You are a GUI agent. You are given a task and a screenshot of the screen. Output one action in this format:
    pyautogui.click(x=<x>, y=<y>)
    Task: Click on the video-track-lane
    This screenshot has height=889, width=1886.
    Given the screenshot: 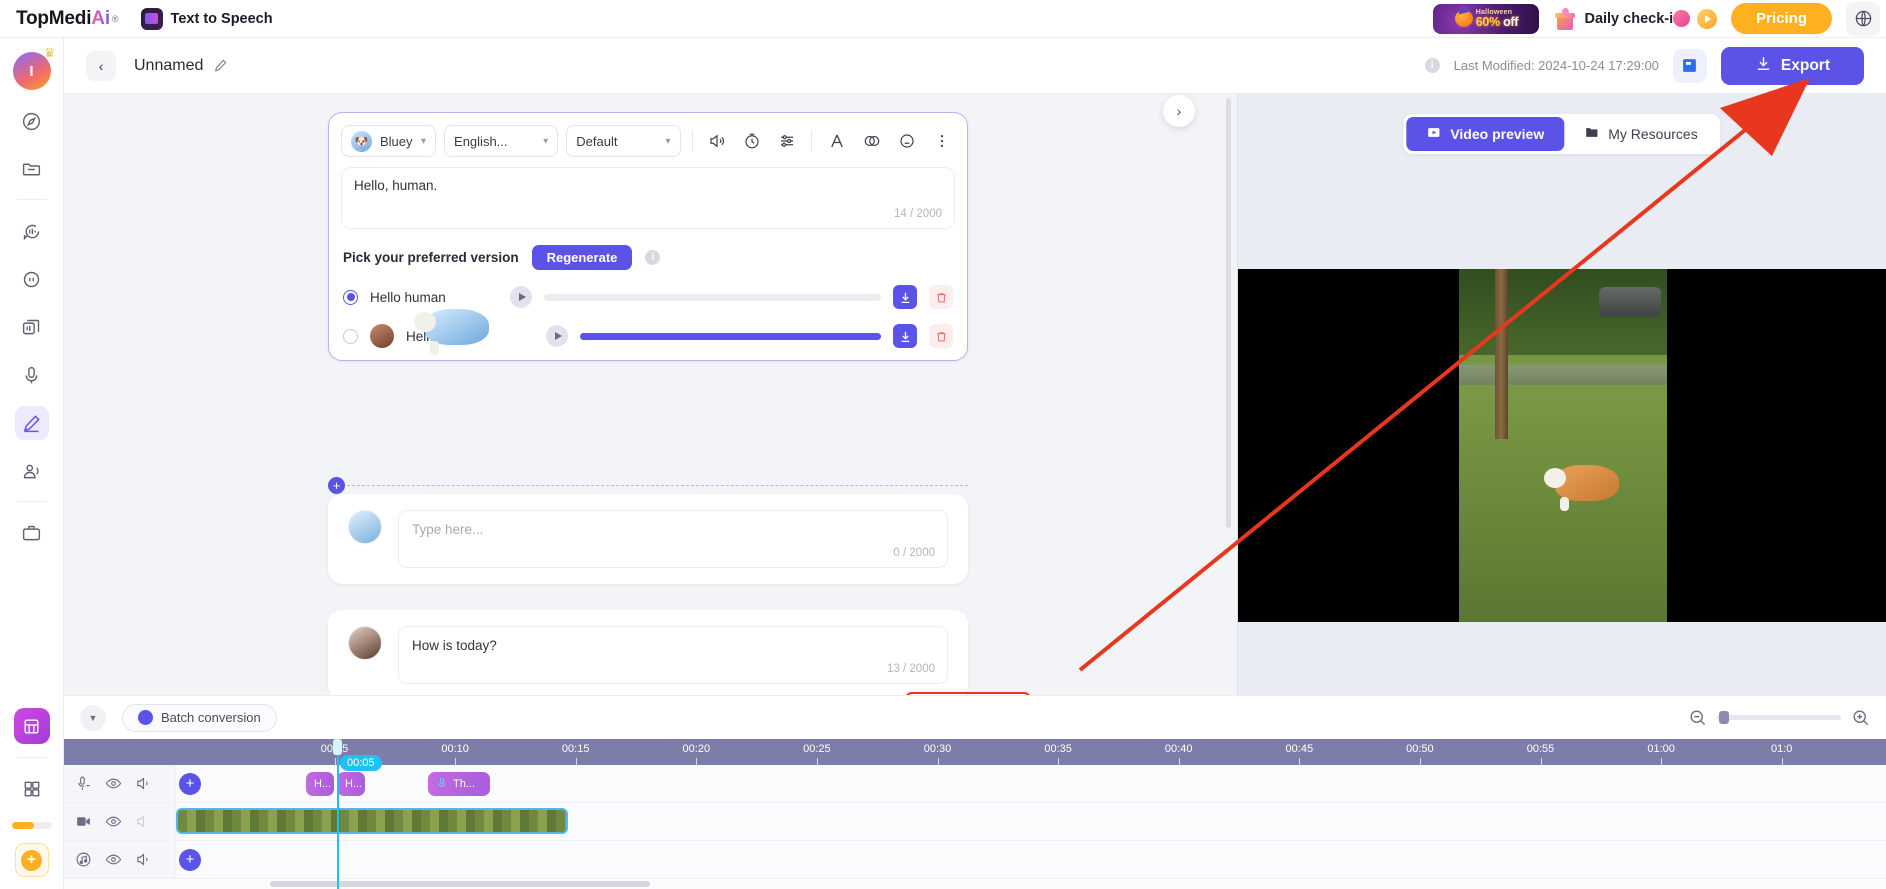 What is the action you would take?
    pyautogui.click(x=1031, y=821)
    